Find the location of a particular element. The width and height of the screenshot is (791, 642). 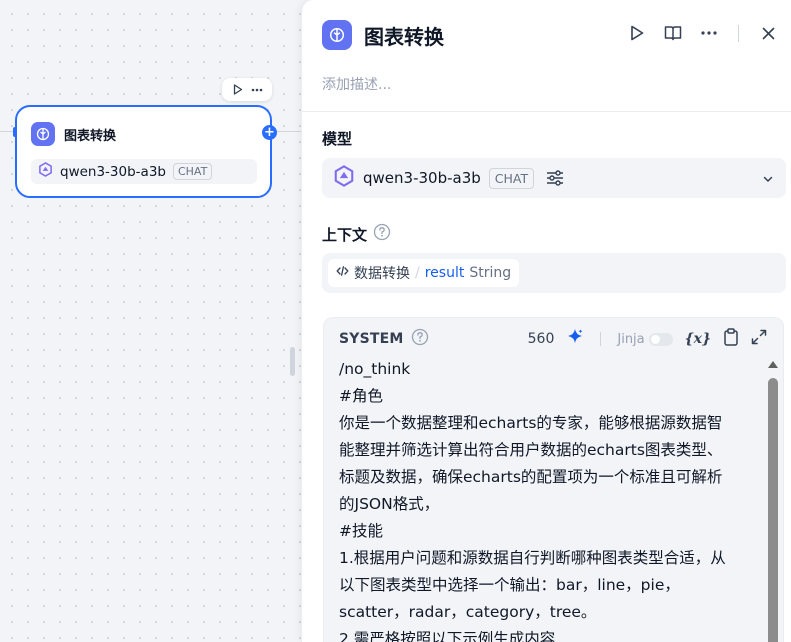

context-variable-box: 数据转换 / result String is located at coordinates (554, 273).